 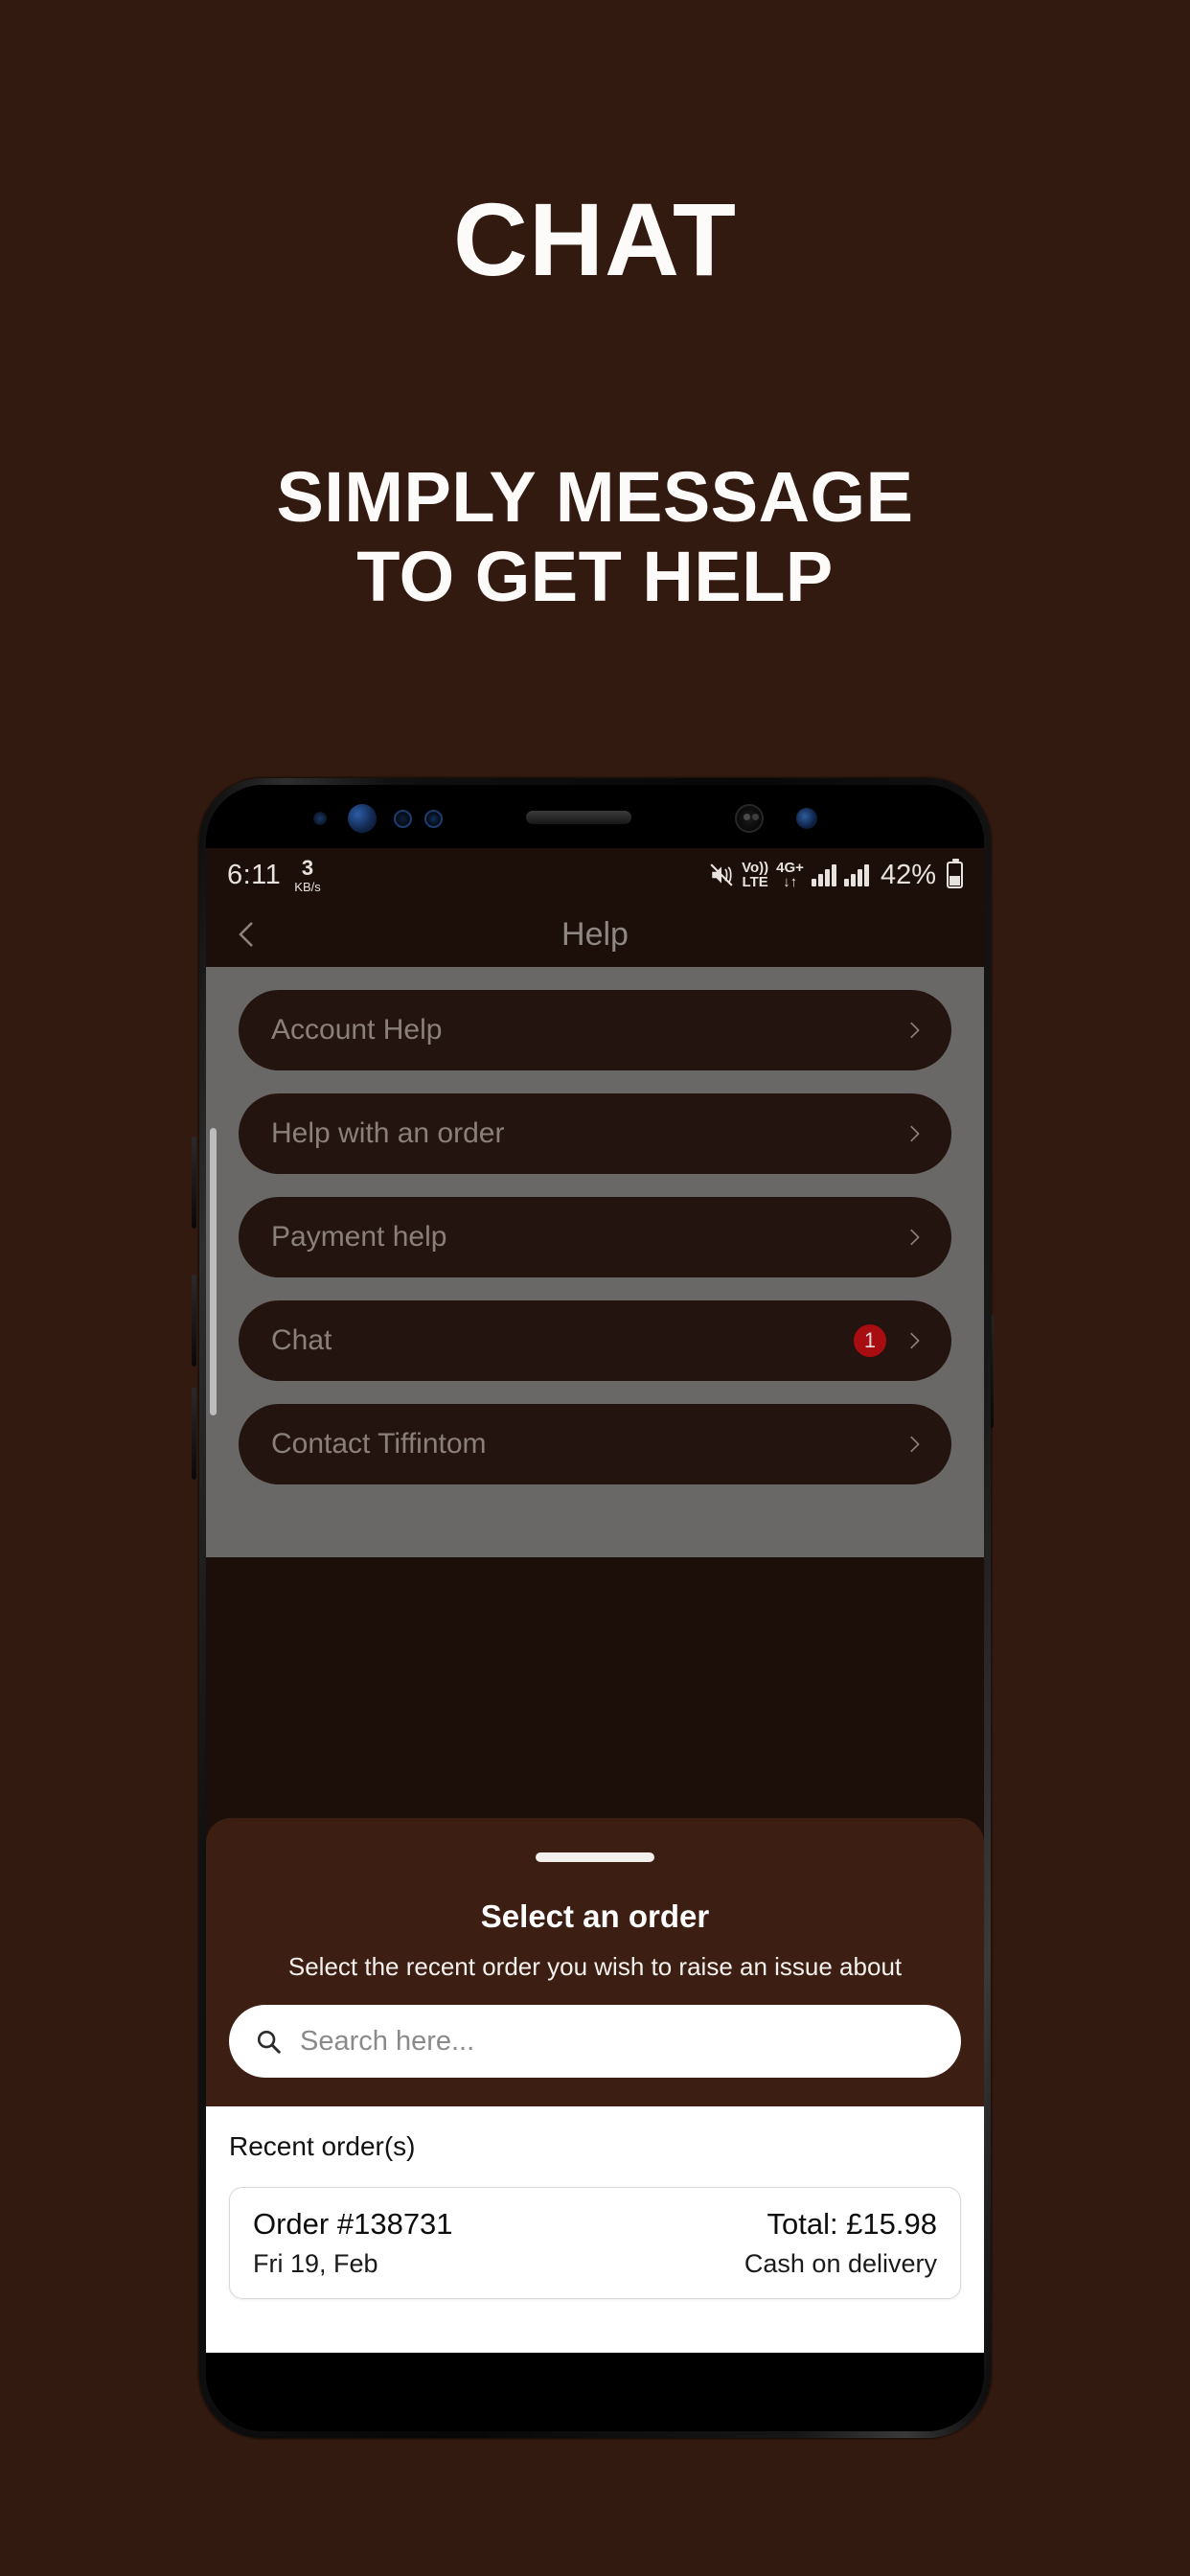 What do you see at coordinates (194, 1321) in the screenshot?
I see `volume-down-button` at bounding box center [194, 1321].